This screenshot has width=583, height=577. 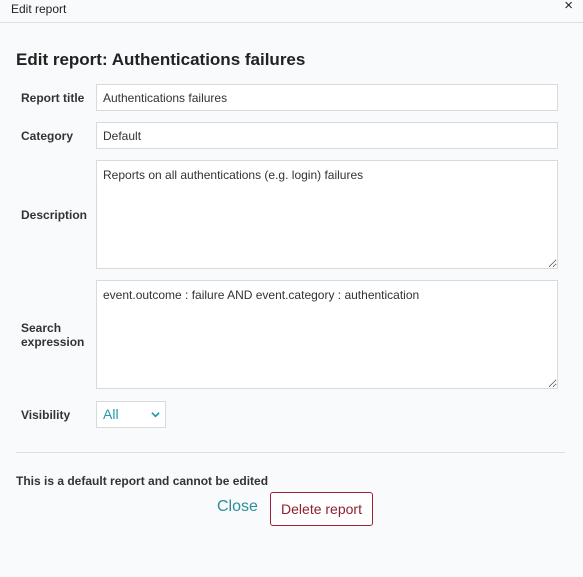 I want to click on dialog-titlebar: Edit report ×, so click(x=291, y=11).